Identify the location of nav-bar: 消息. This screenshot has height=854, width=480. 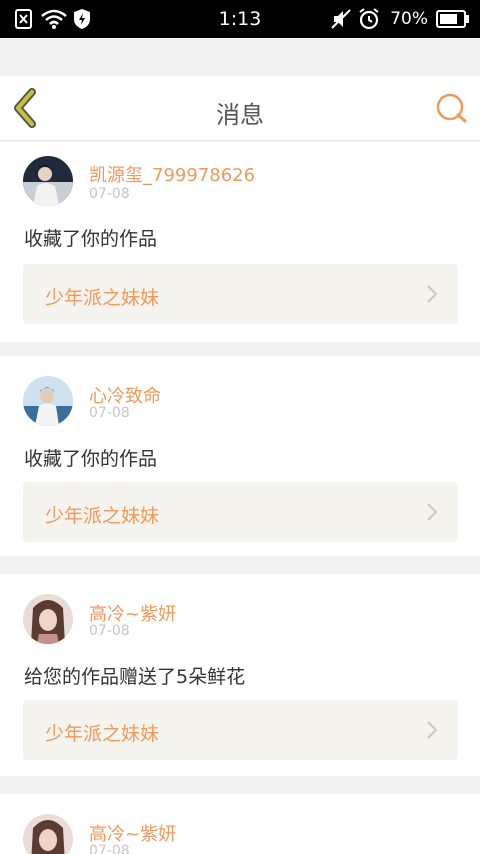
(240, 108).